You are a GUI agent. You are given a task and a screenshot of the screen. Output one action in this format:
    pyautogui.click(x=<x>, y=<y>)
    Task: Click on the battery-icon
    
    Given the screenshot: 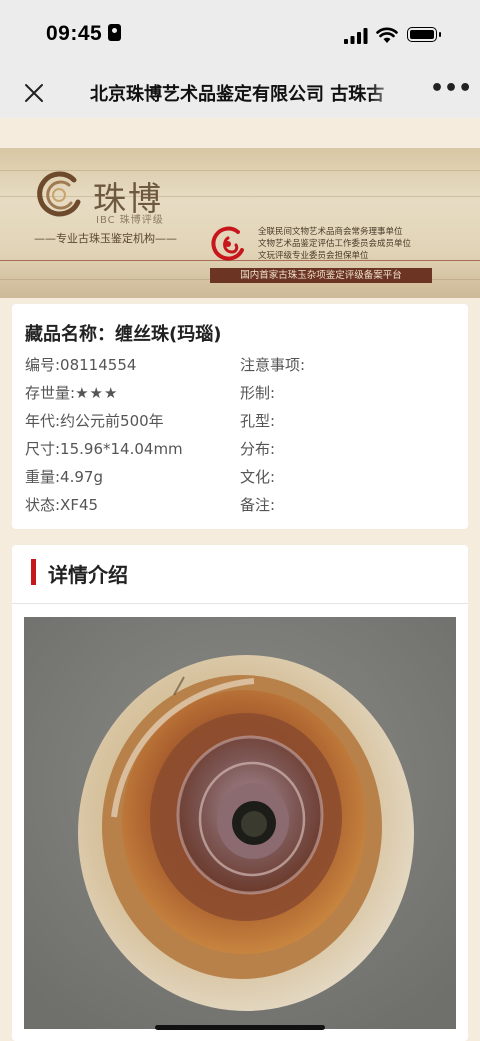 What is the action you would take?
    pyautogui.click(x=424, y=34)
    